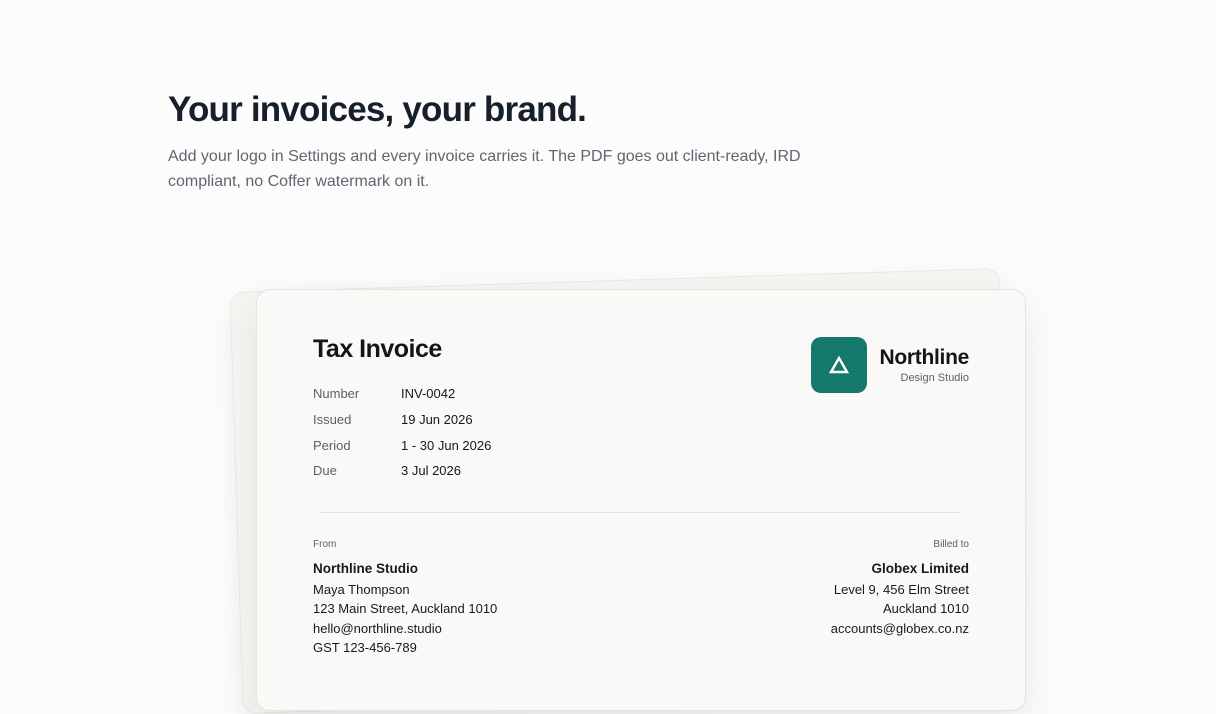 The image size is (1216, 714). Describe the element at coordinates (437, 420) in the screenshot. I see `meta-value: 19 Jun 2026` at that location.